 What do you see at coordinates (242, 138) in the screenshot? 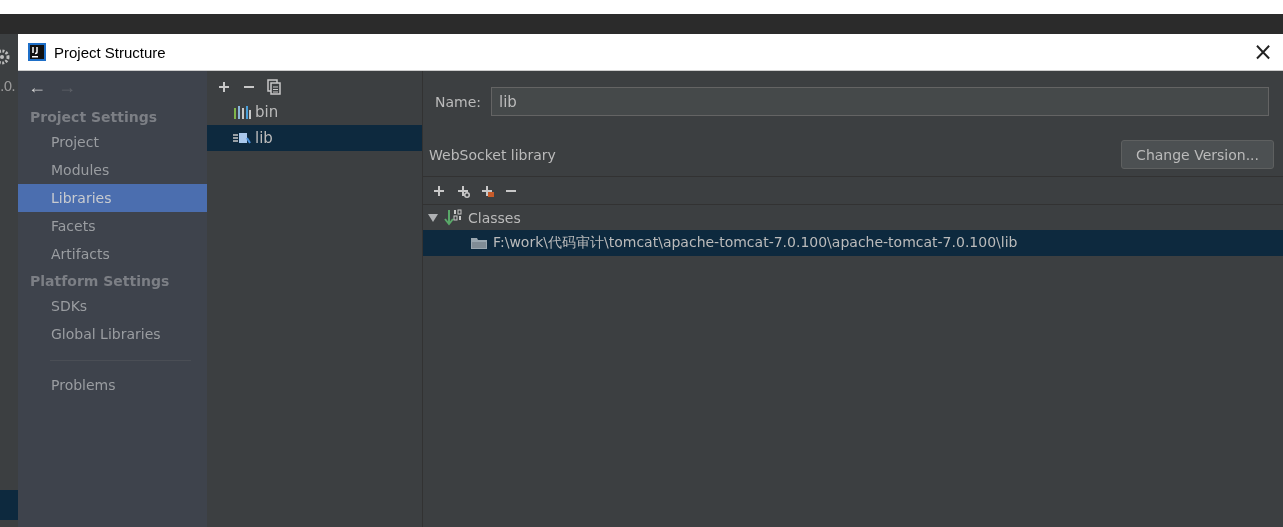
I see `jar-icon` at bounding box center [242, 138].